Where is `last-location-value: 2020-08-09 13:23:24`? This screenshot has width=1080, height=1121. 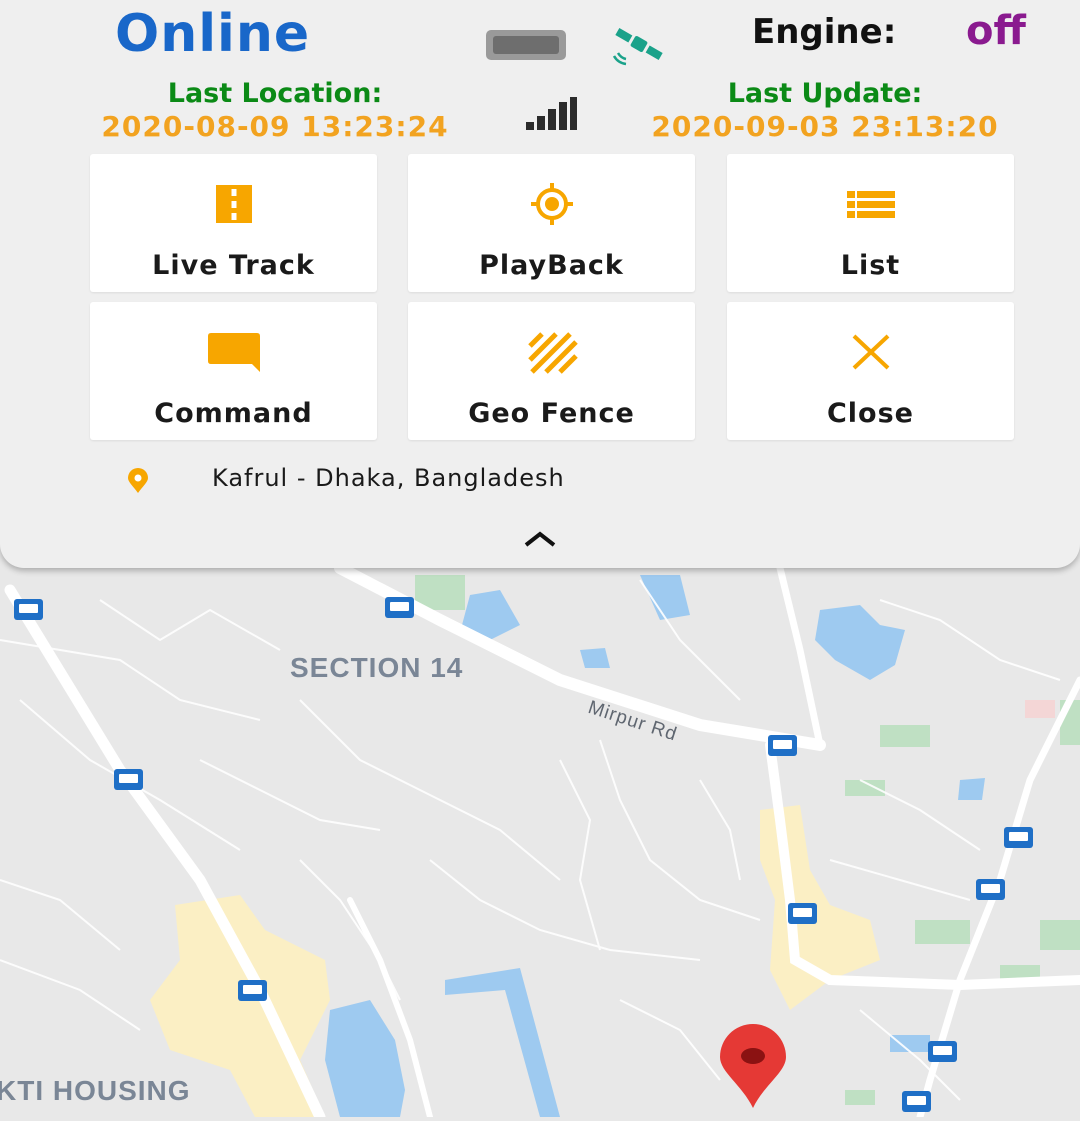
last-location-value: 2020-08-09 13:23:24 is located at coordinates (275, 126).